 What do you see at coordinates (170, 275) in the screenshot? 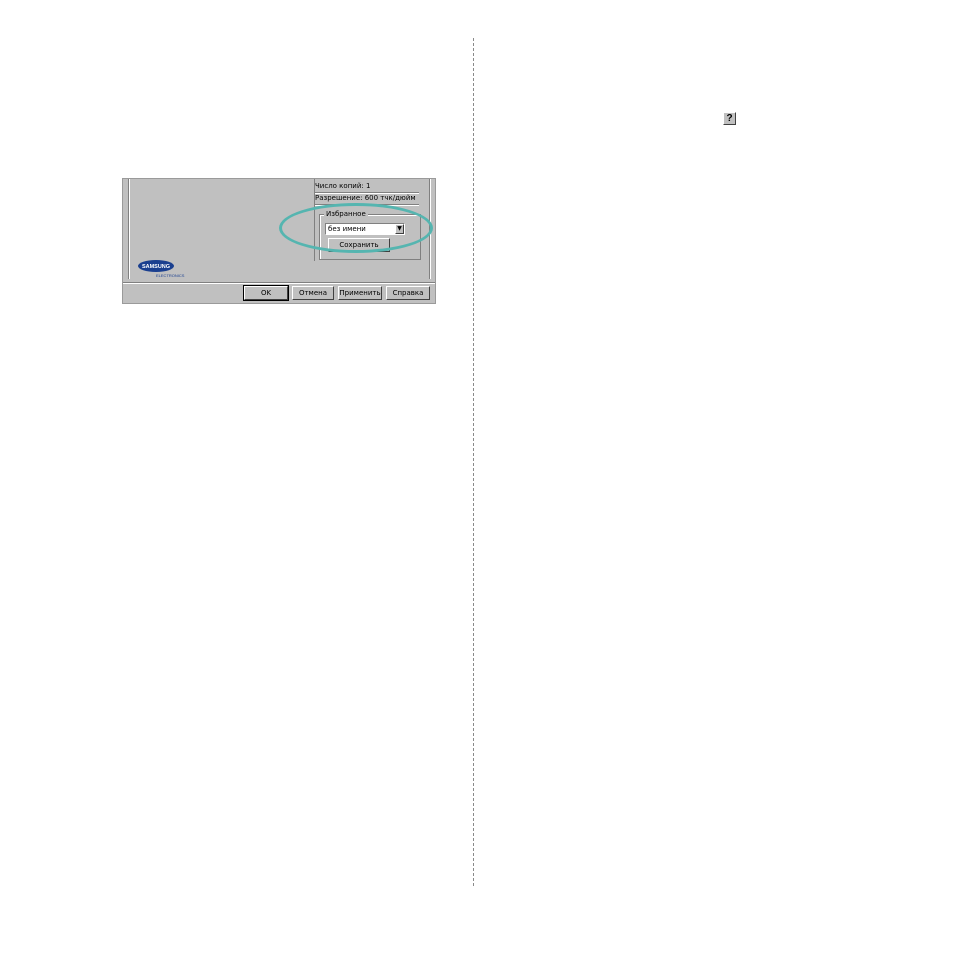
I see `logo-sub-text: ELECTRONICS` at bounding box center [170, 275].